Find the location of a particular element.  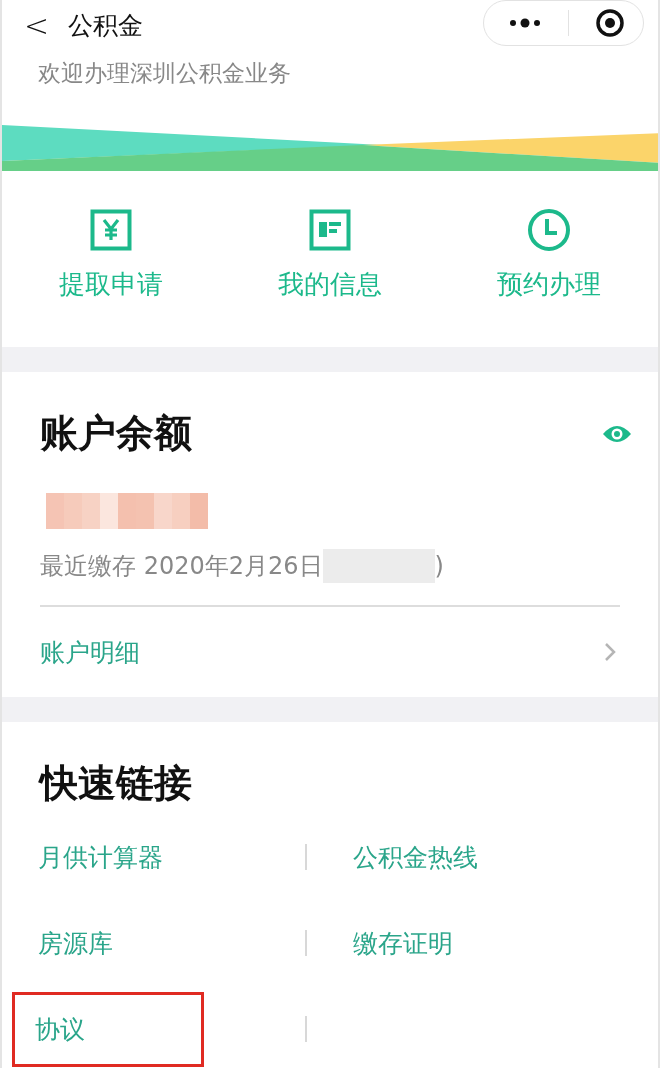

quick-link: 协议 is located at coordinates (108, 1029).